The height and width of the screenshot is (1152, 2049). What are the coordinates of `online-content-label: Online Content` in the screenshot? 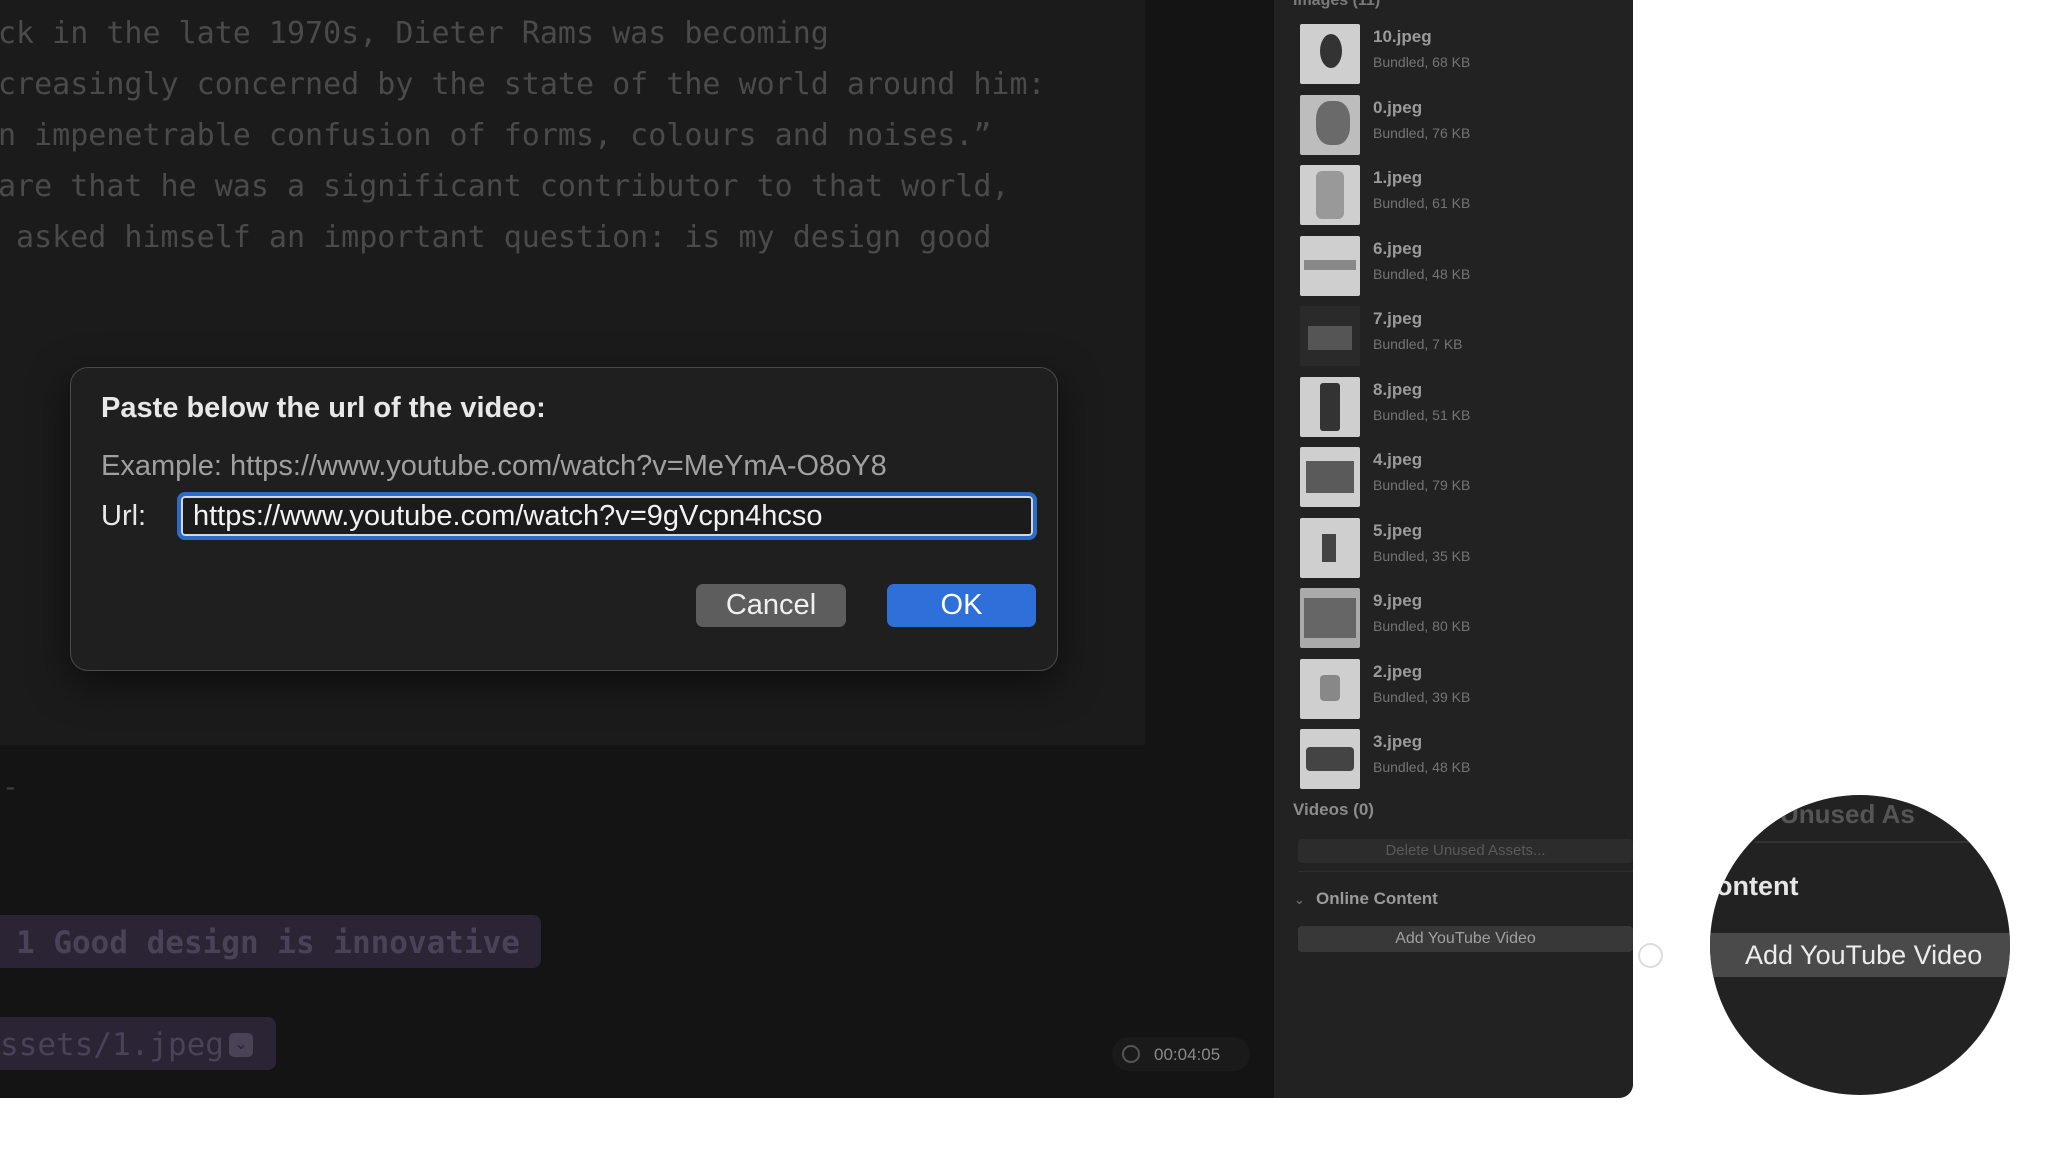 It's located at (1377, 898).